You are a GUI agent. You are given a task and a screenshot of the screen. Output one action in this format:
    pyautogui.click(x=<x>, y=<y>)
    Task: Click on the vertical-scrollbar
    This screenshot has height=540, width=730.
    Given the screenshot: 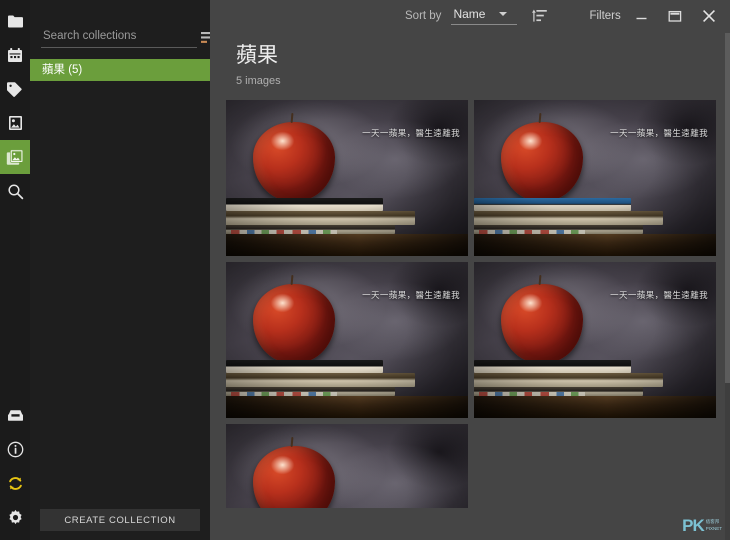 What is the action you would take?
    pyautogui.click(x=727, y=286)
    